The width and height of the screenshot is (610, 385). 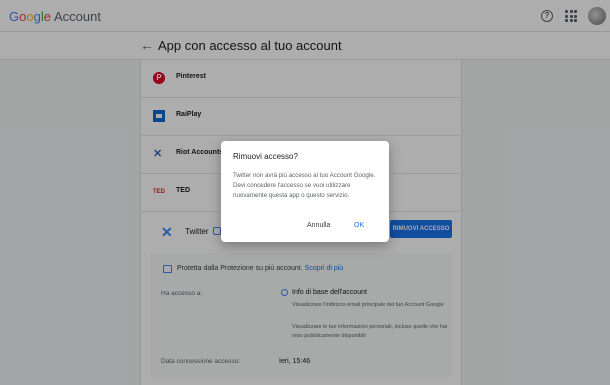 I want to click on ok-button: OK, so click(x=359, y=225).